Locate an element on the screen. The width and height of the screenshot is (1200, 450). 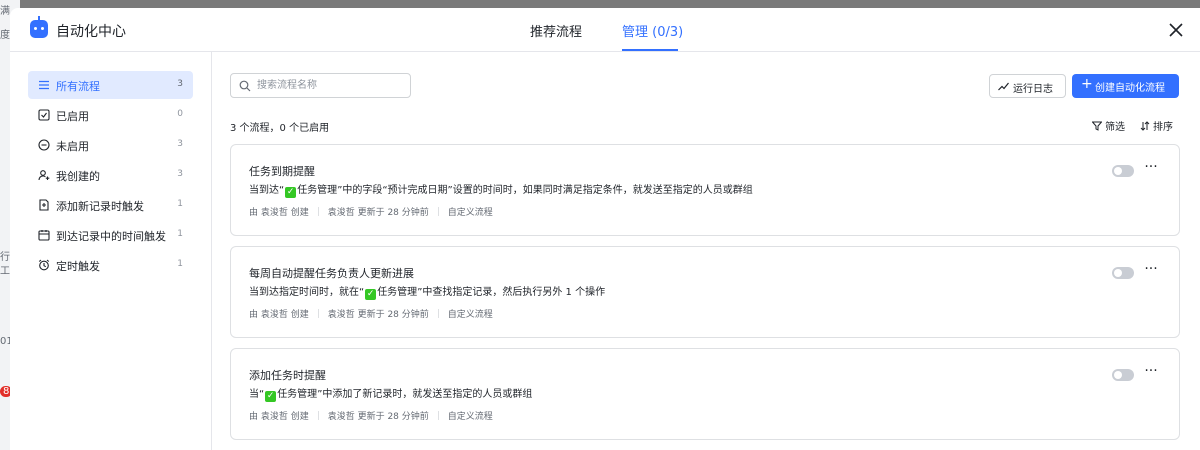
background-text: 行 is located at coordinates (5, 257).